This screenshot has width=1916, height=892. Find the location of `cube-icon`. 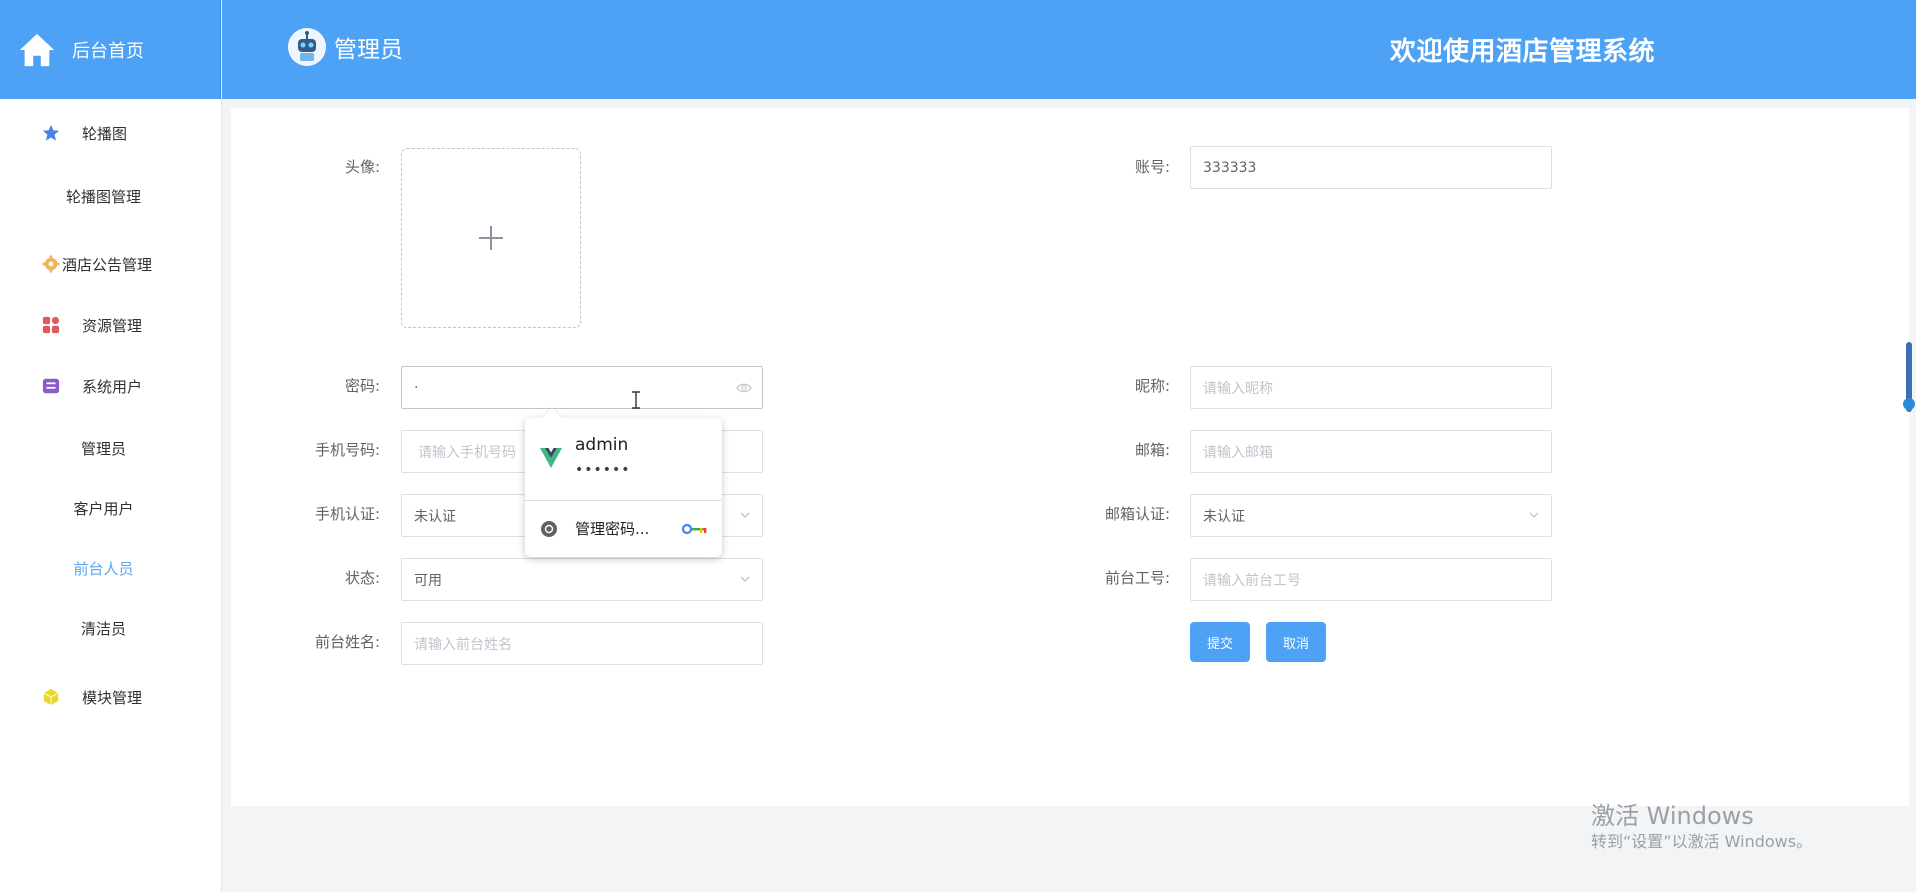

cube-icon is located at coordinates (51, 697).